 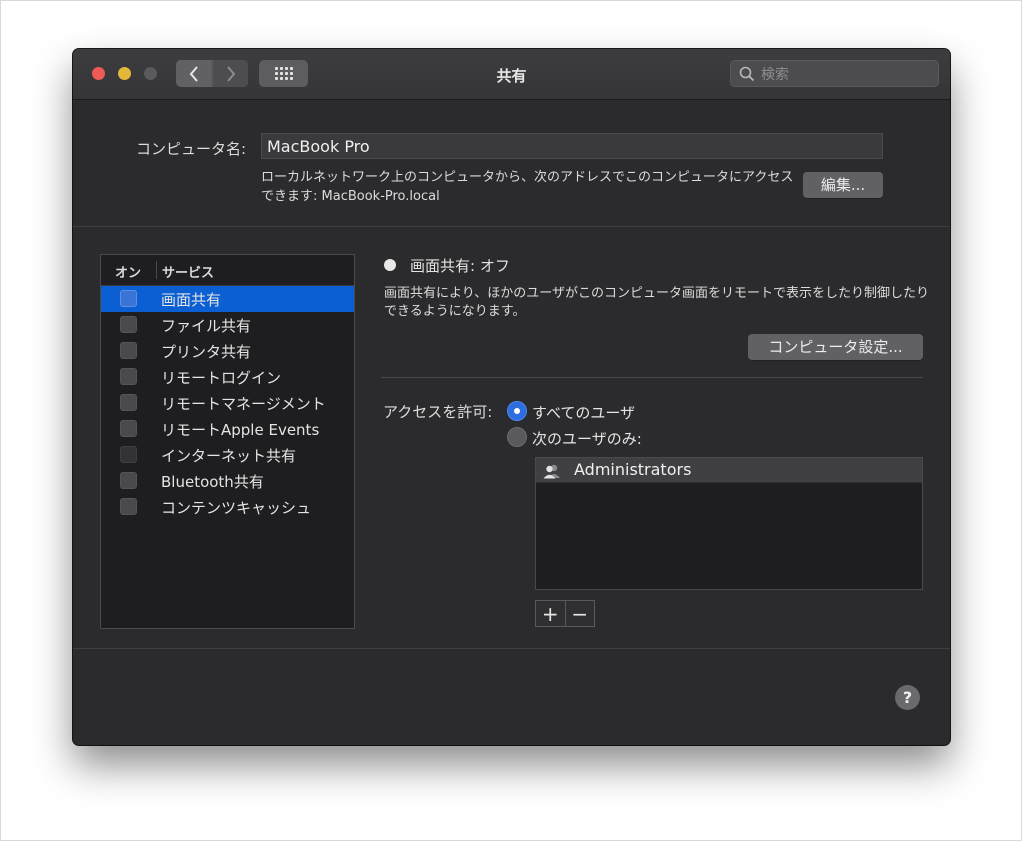 I want to click on list-item: Administrators, so click(x=729, y=470).